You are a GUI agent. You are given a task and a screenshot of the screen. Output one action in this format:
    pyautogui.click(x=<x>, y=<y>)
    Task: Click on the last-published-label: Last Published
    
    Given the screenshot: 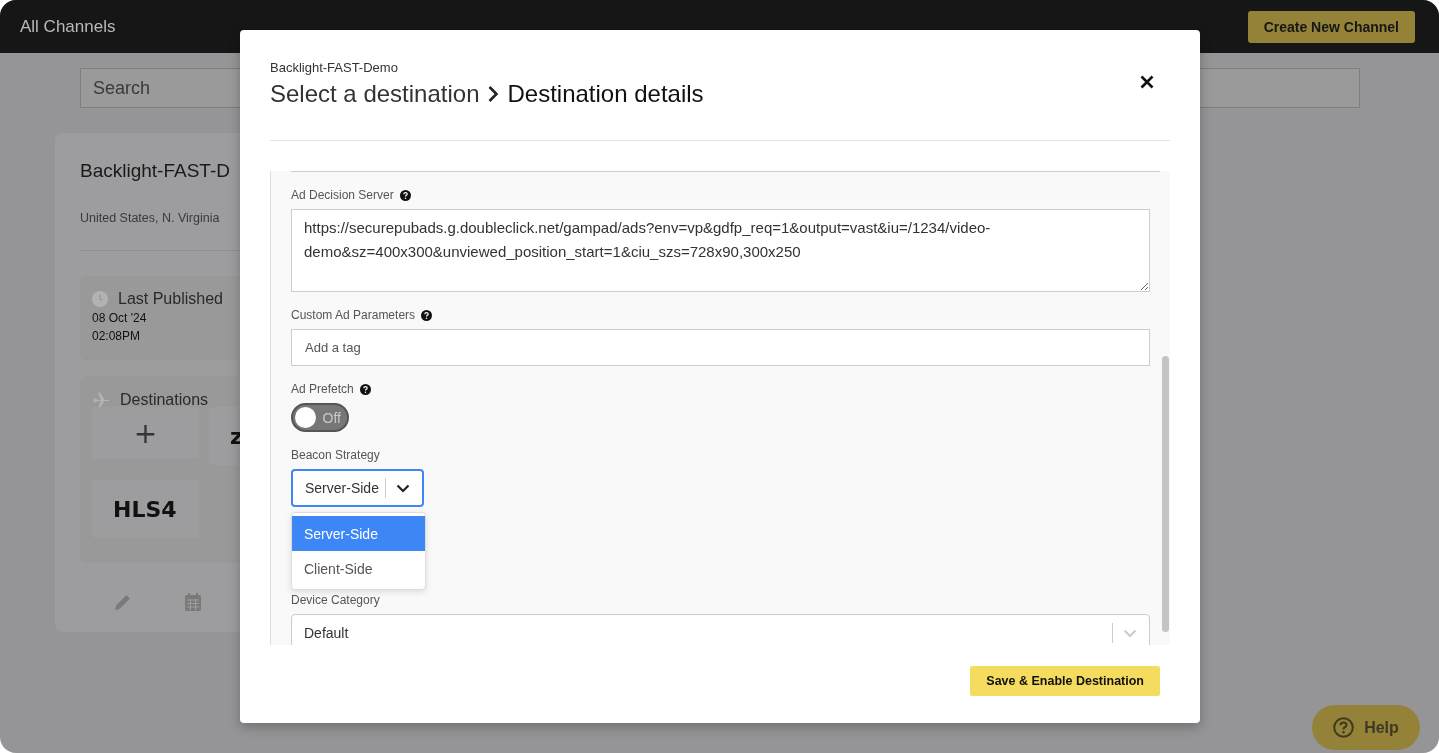 What is the action you would take?
    pyautogui.click(x=170, y=299)
    